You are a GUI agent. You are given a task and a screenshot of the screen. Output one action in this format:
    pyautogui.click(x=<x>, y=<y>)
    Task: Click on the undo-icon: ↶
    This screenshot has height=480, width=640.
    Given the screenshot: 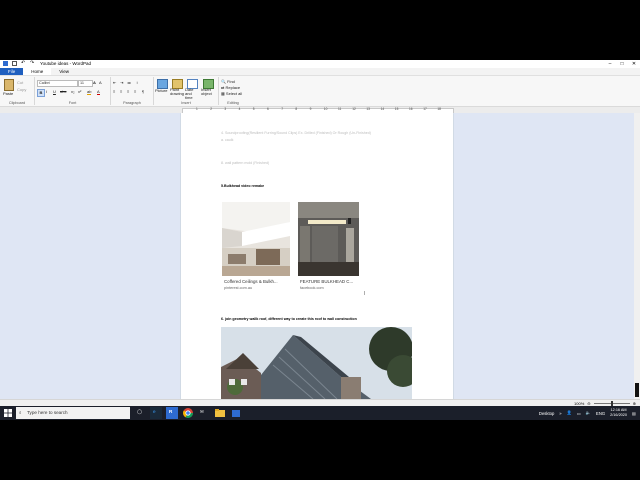 What is the action you would take?
    pyautogui.click(x=23, y=63)
    